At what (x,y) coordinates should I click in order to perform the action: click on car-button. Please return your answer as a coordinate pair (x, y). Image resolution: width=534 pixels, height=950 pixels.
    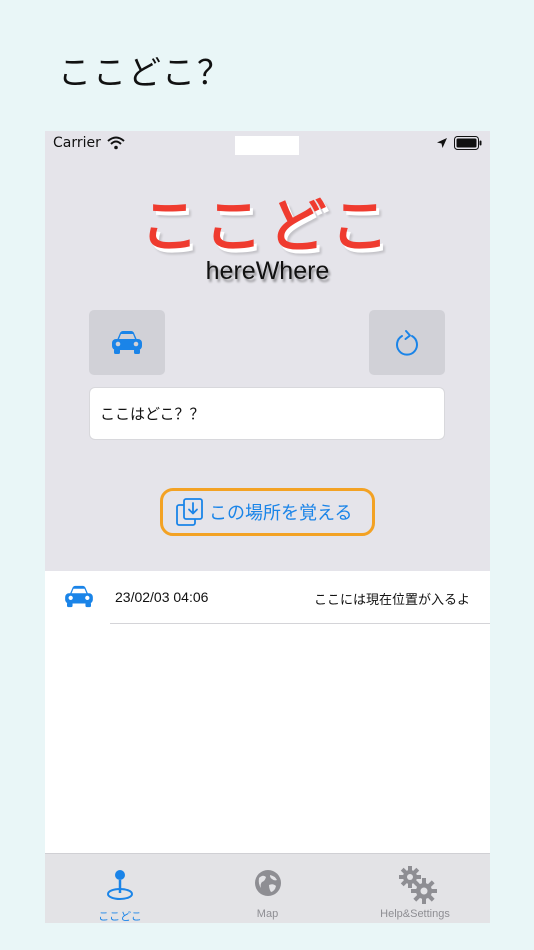
    Looking at the image, I should click on (127, 342).